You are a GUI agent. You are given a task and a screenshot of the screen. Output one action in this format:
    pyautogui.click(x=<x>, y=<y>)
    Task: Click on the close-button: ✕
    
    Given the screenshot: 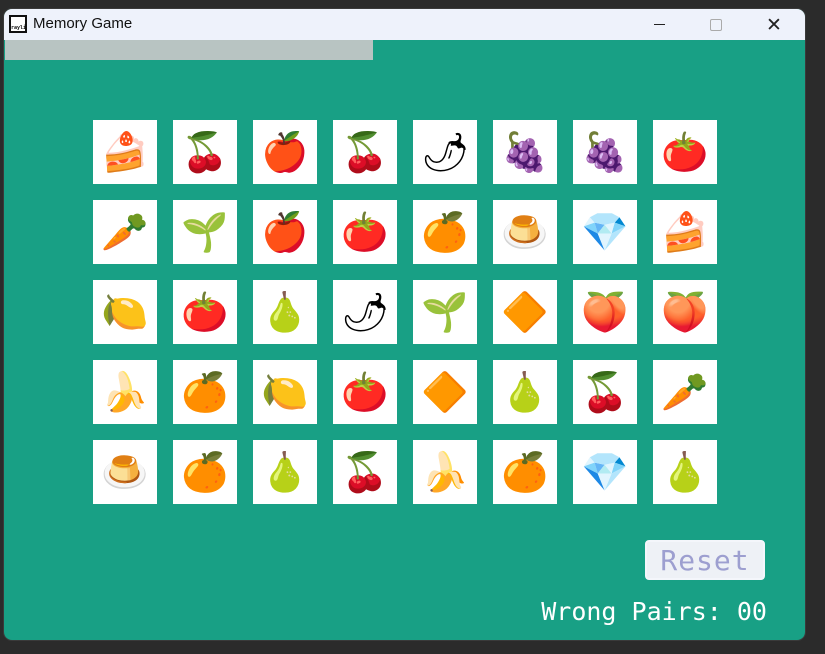 What is the action you would take?
    pyautogui.click(x=774, y=24)
    